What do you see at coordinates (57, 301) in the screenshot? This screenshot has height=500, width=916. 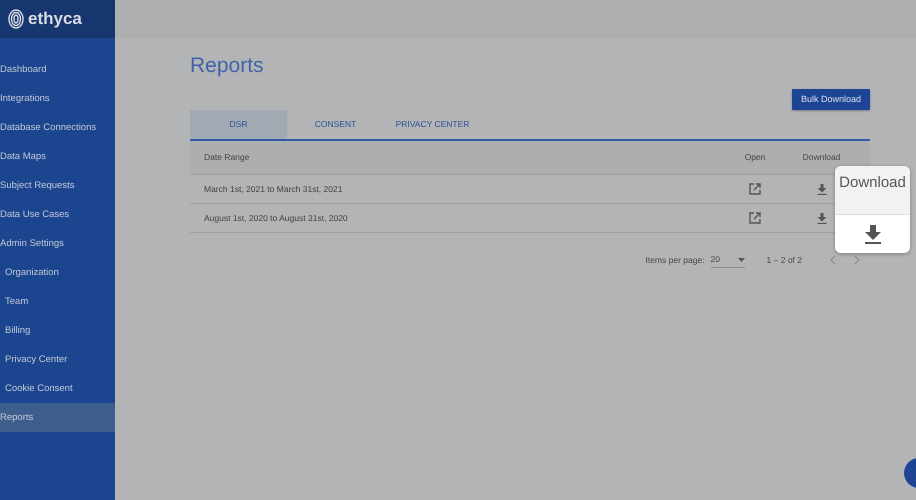 I see `sidebar-item: Team` at bounding box center [57, 301].